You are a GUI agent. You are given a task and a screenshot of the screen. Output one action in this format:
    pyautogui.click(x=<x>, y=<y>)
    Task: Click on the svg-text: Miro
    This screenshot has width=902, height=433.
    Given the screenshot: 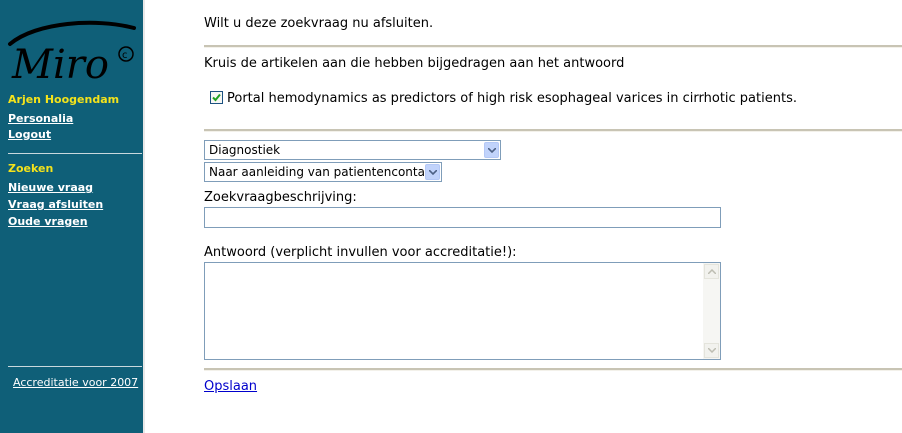 What is the action you would take?
    pyautogui.click(x=60, y=65)
    